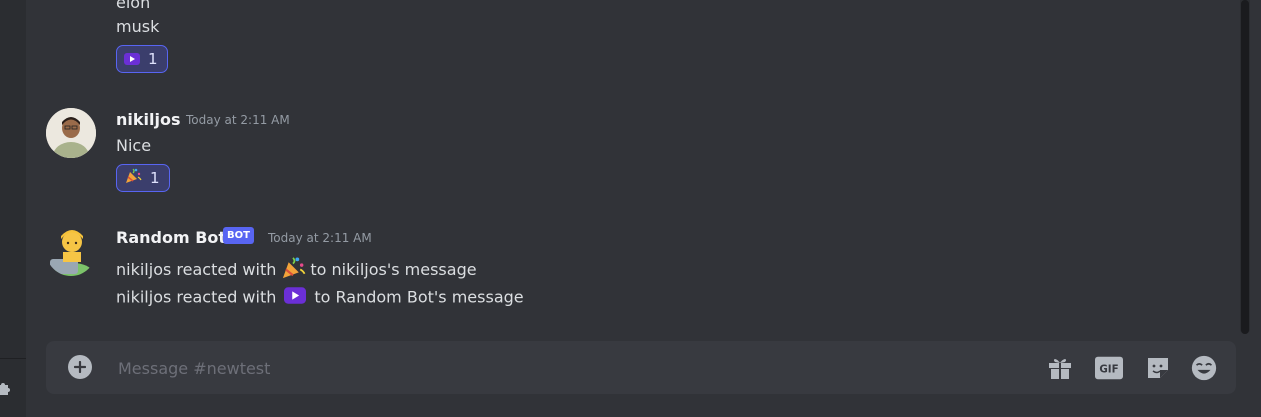  I want to click on sidebar-divider, so click(13, 358).